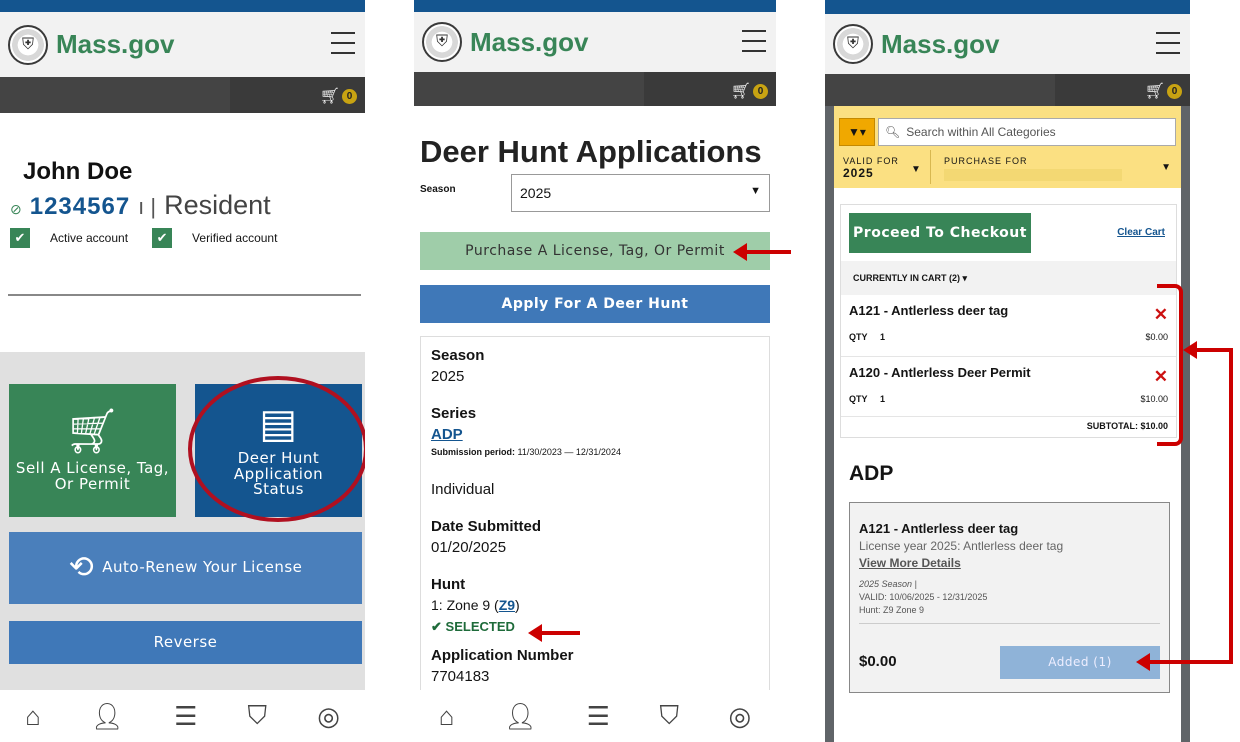 The image size is (1240, 742). What do you see at coordinates (276, 449) in the screenshot?
I see `highlight-circle` at bounding box center [276, 449].